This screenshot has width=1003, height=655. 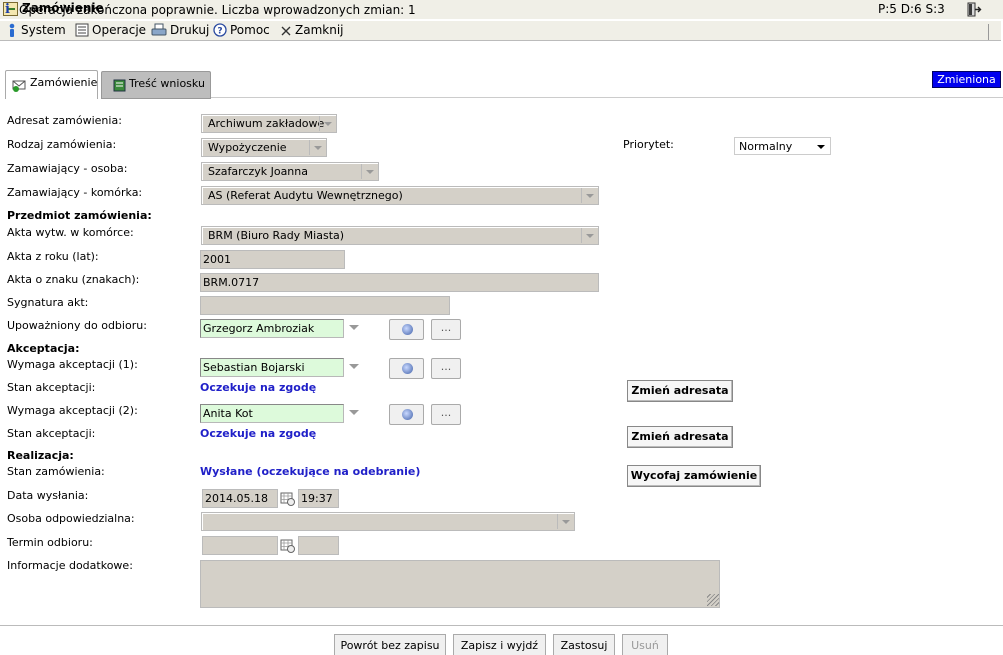 What do you see at coordinates (276, 235) in the screenshot?
I see `akta-komorka-value: BRM (Biuro Rady Miasta)` at bounding box center [276, 235].